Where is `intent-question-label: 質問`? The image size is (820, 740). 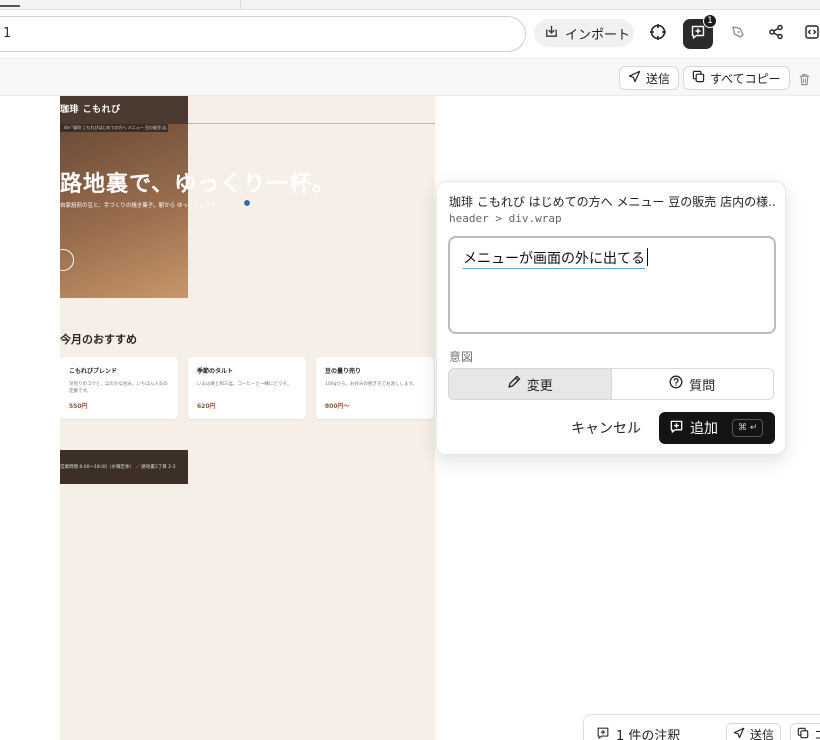
intent-question-label: 質問 is located at coordinates (702, 386).